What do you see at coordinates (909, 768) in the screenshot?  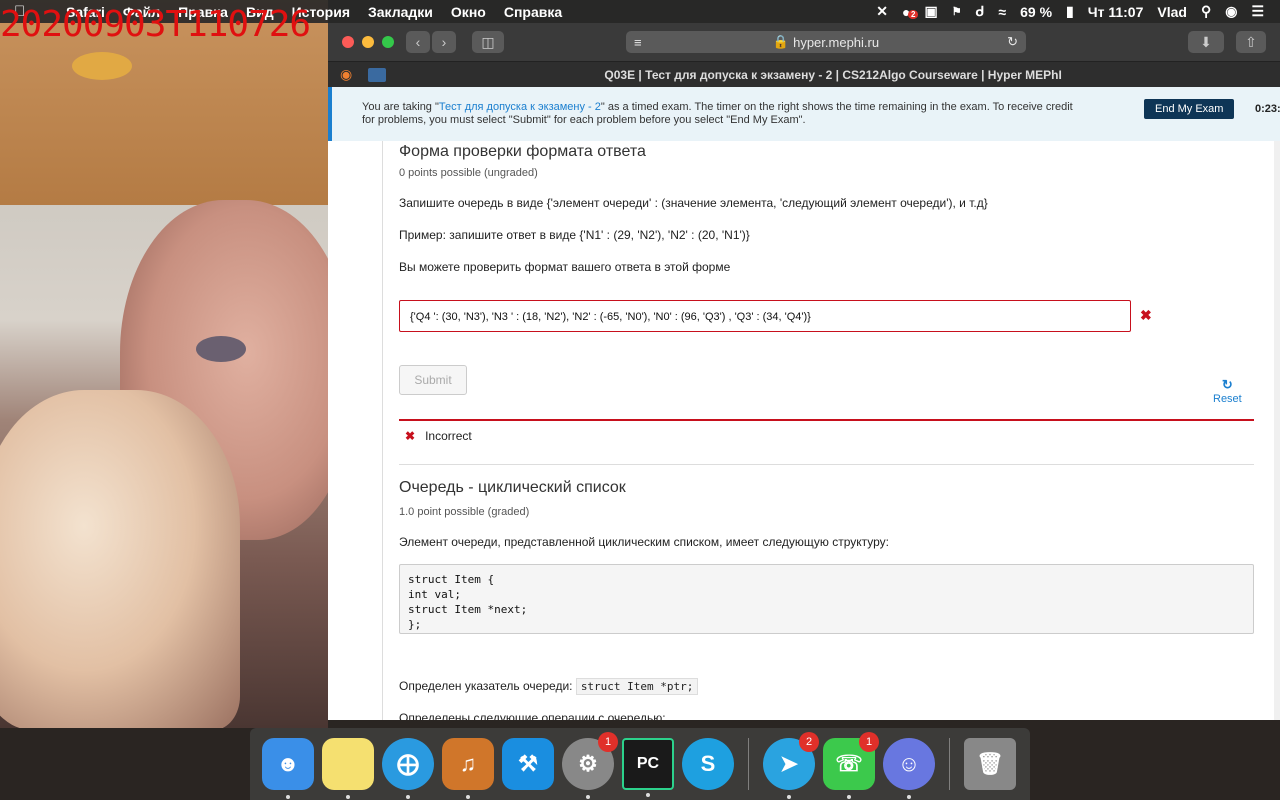 I see `discord-icon: ☺` at bounding box center [909, 768].